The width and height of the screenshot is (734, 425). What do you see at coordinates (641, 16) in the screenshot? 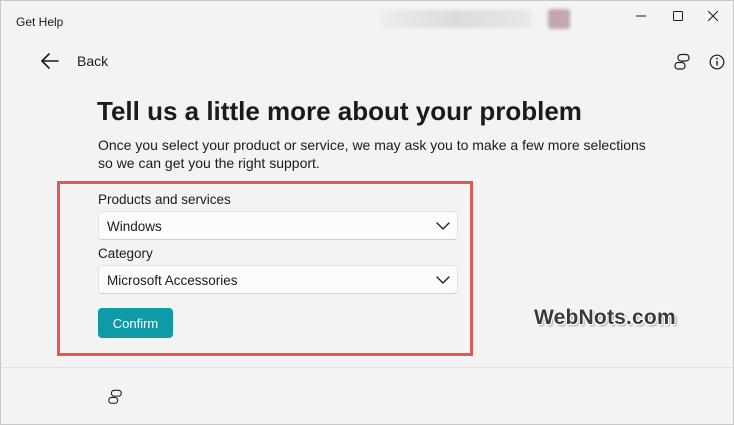
I see `minimize-icon` at bounding box center [641, 16].